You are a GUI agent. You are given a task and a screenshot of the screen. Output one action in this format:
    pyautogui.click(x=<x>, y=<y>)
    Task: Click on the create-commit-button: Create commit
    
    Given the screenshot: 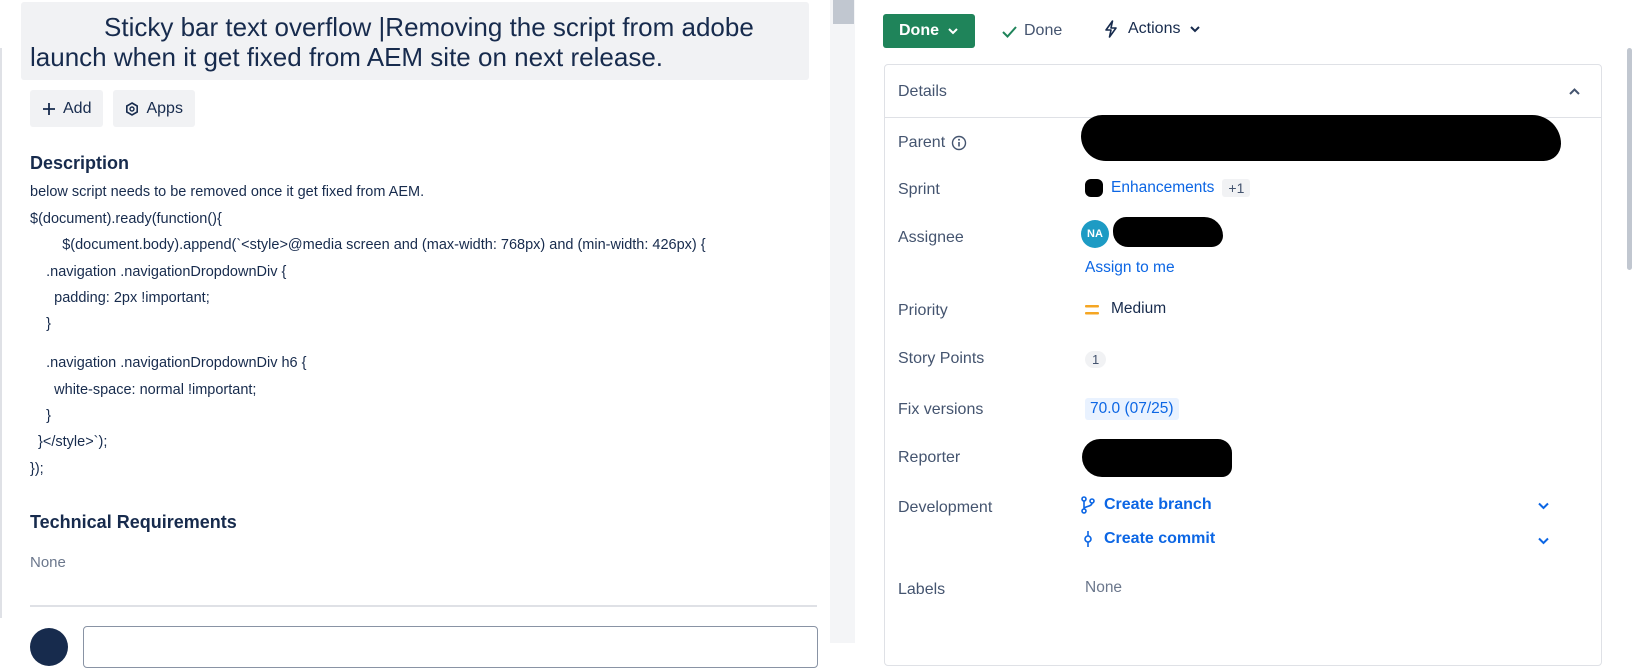 What is the action you would take?
    pyautogui.click(x=1147, y=539)
    